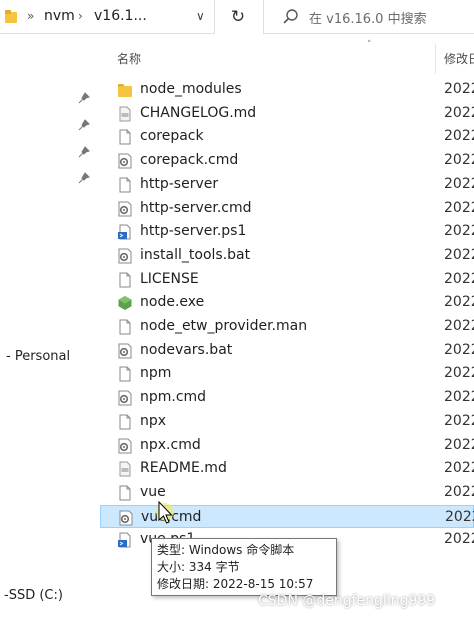 This screenshot has width=474, height=619. I want to click on file-row: http-server 2022, so click(287, 185).